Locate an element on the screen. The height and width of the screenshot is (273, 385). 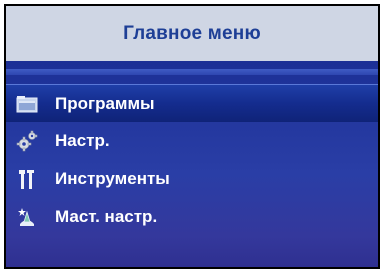
menu-item-setup-wizard: Маст. настр. is located at coordinates (192, 217).